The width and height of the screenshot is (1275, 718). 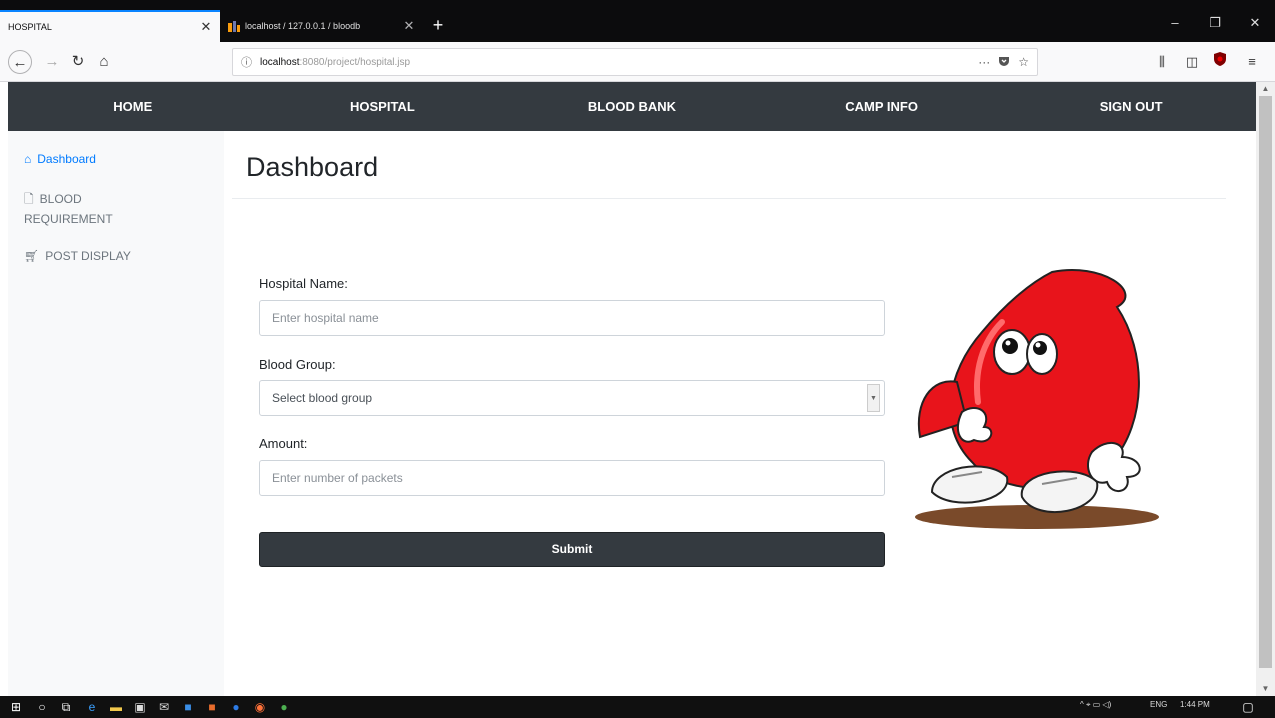 I want to click on blood-drop-mascot-image, so click(x=1037, y=399).